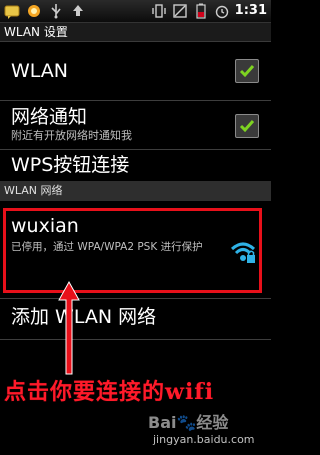  I want to click on annotation-text: 点击你要连接的wifi, so click(109, 392).